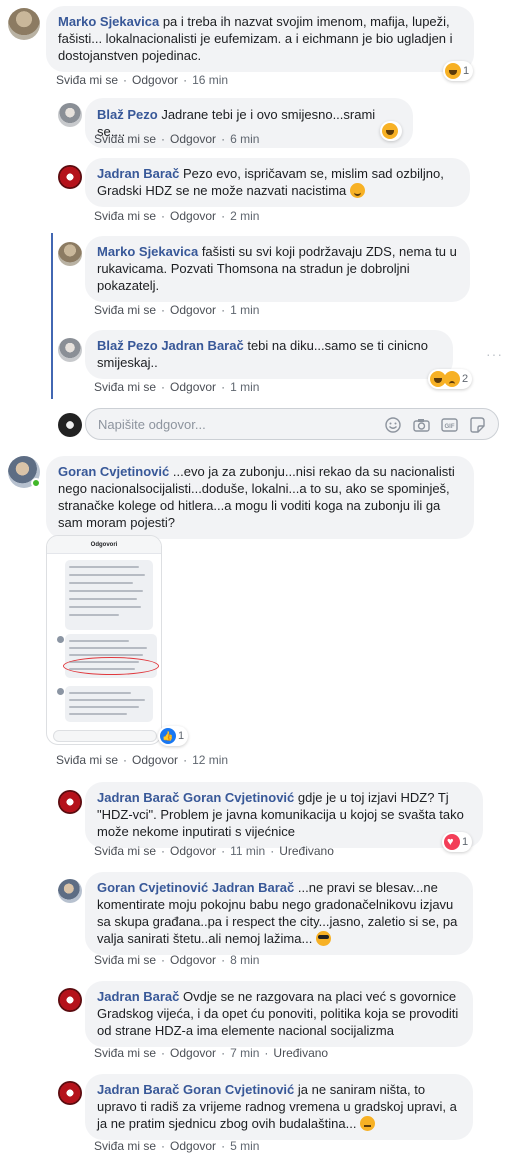  Describe the element at coordinates (393, 425) in the screenshot. I see `emoji-icon` at that location.